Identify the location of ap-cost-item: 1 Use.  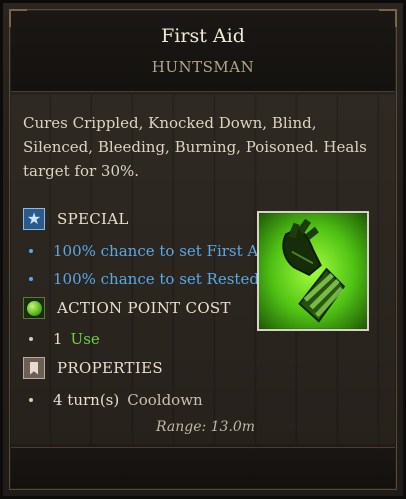
(64, 339).